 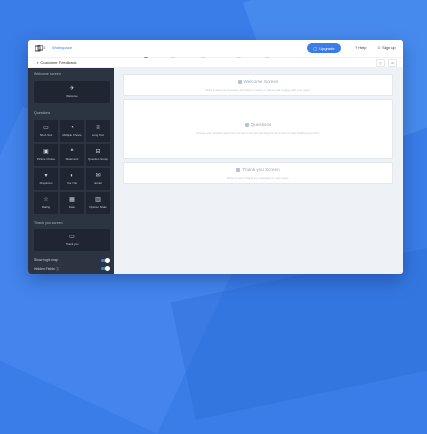 I want to click on tile-label: Opinion Scale, so click(x=98, y=207).